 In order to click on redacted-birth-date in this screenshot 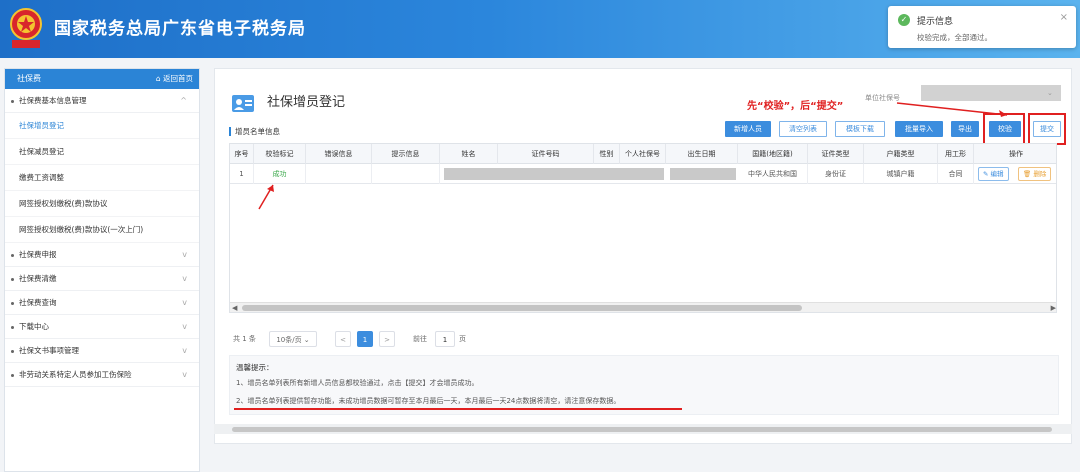, I will do `click(703, 174)`.